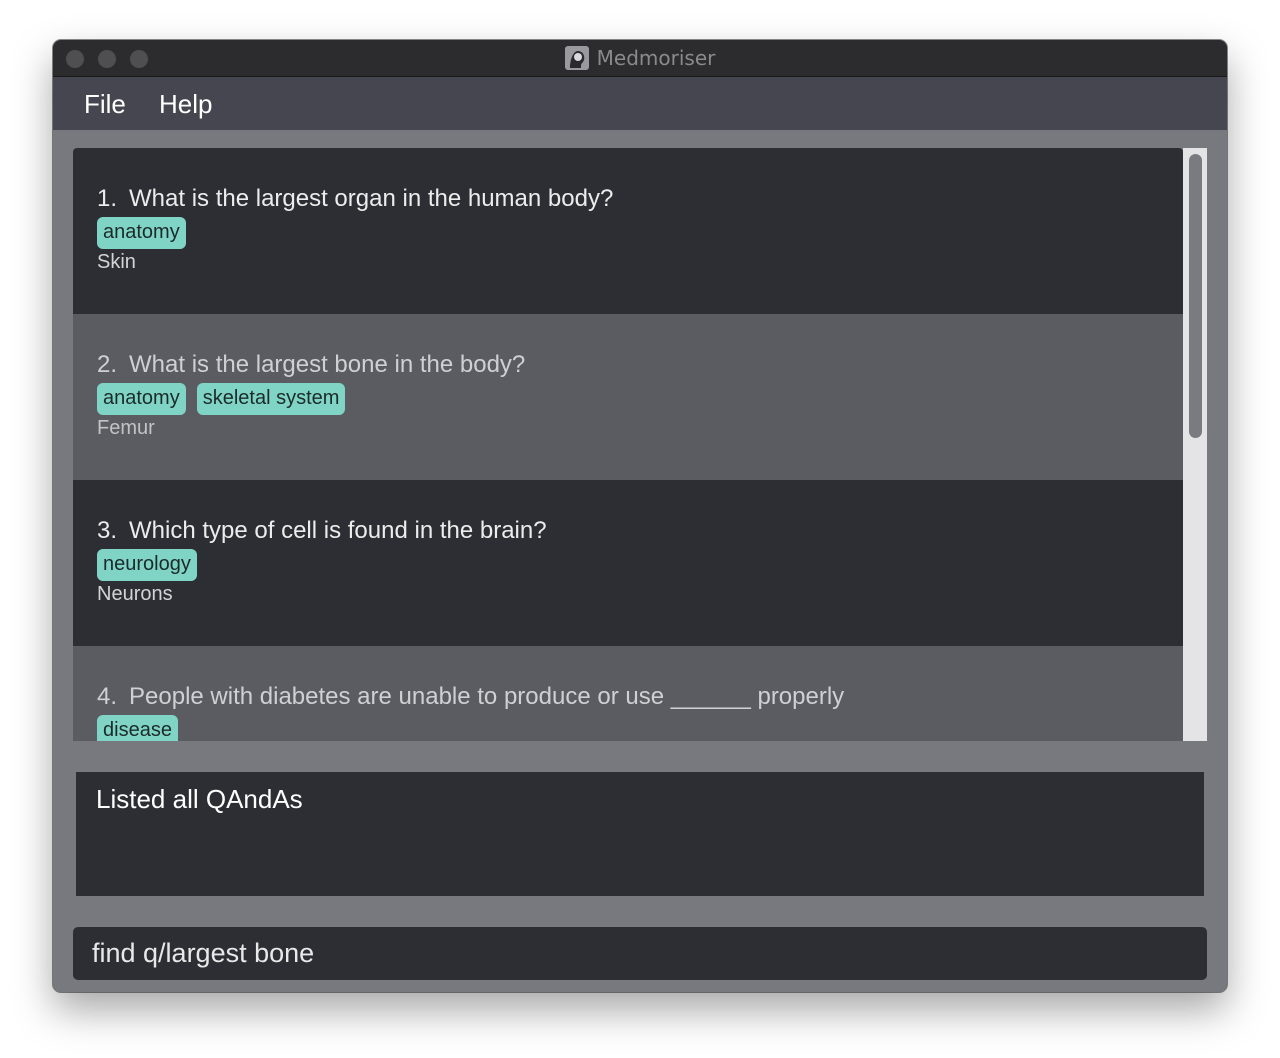 The image size is (1280, 1058). What do you see at coordinates (107, 364) in the screenshot?
I see `qanda-index: 2.` at bounding box center [107, 364].